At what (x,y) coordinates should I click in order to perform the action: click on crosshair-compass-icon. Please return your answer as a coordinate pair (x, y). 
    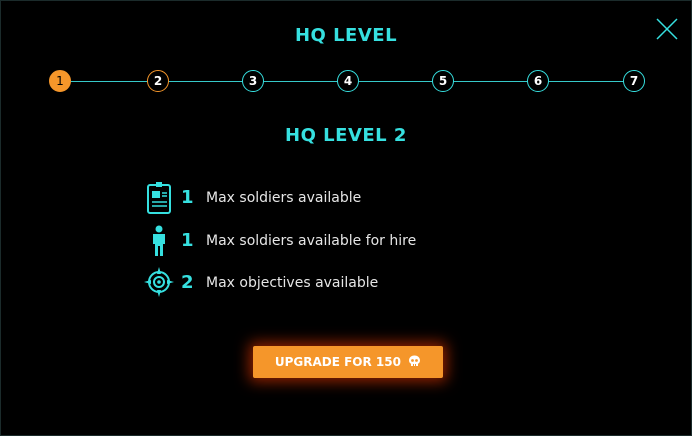
    Looking at the image, I should click on (159, 282).